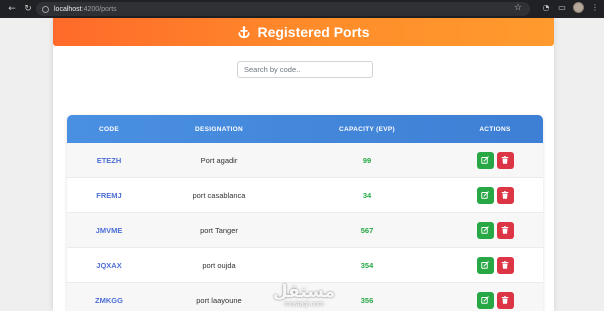 The image size is (604, 311). What do you see at coordinates (219, 265) in the screenshot?
I see `cell-designation: port oujda` at bounding box center [219, 265].